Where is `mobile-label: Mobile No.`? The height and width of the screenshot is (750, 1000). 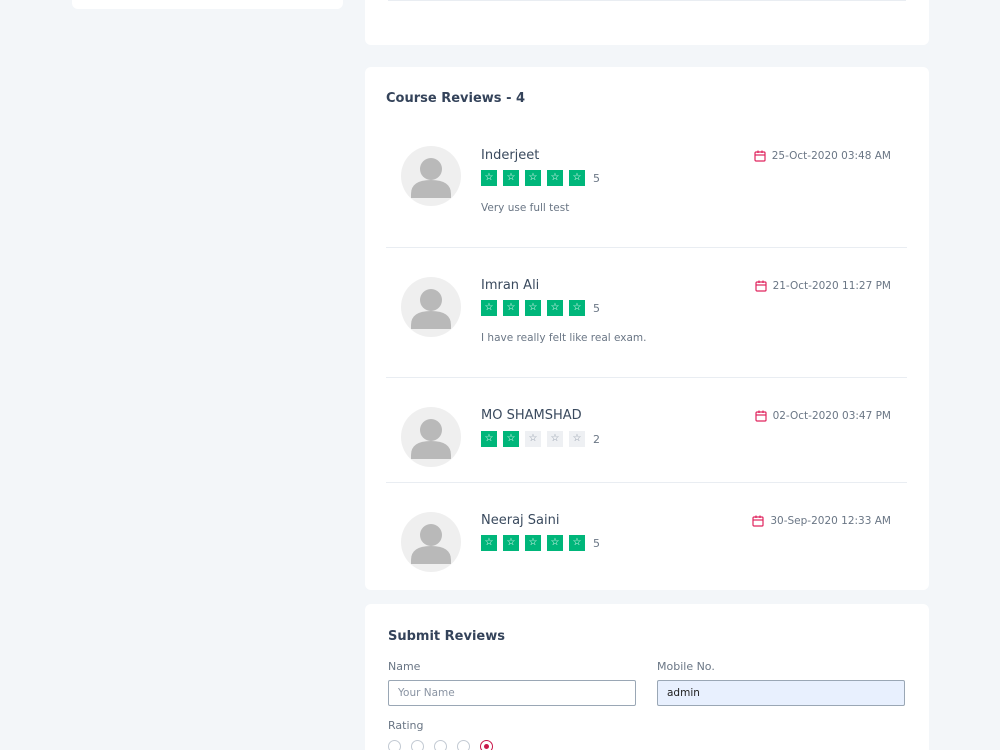 mobile-label: Mobile No. is located at coordinates (686, 666).